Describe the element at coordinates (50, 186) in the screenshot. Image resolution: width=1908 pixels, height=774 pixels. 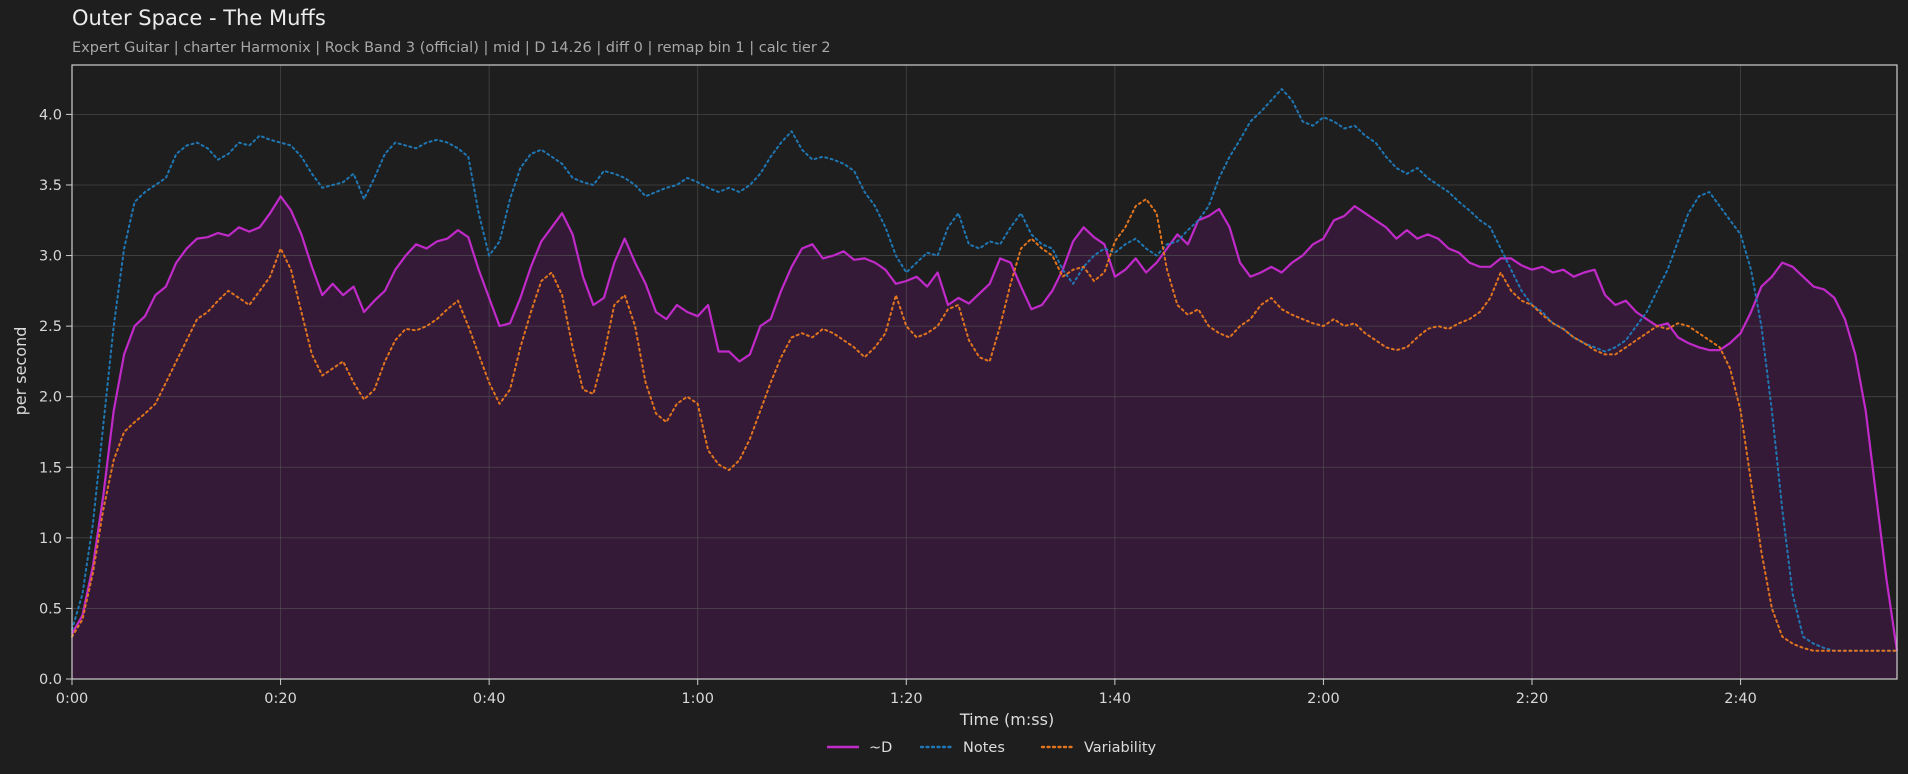
I see `y-tick-label: 3.5` at that location.